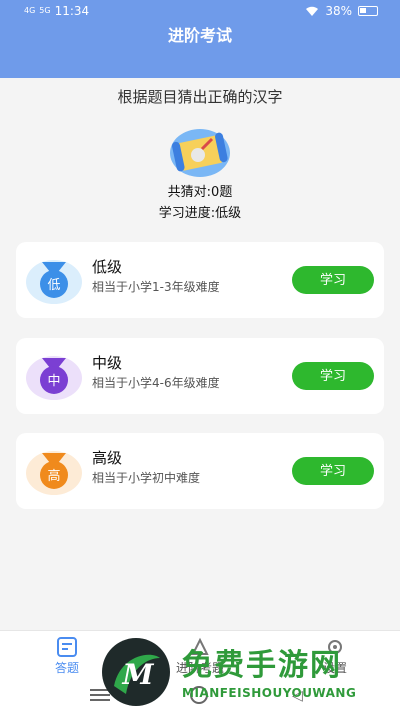 The height and width of the screenshot is (711, 400). I want to click on level-desc-high: 相当于小学初中难度, so click(146, 478).